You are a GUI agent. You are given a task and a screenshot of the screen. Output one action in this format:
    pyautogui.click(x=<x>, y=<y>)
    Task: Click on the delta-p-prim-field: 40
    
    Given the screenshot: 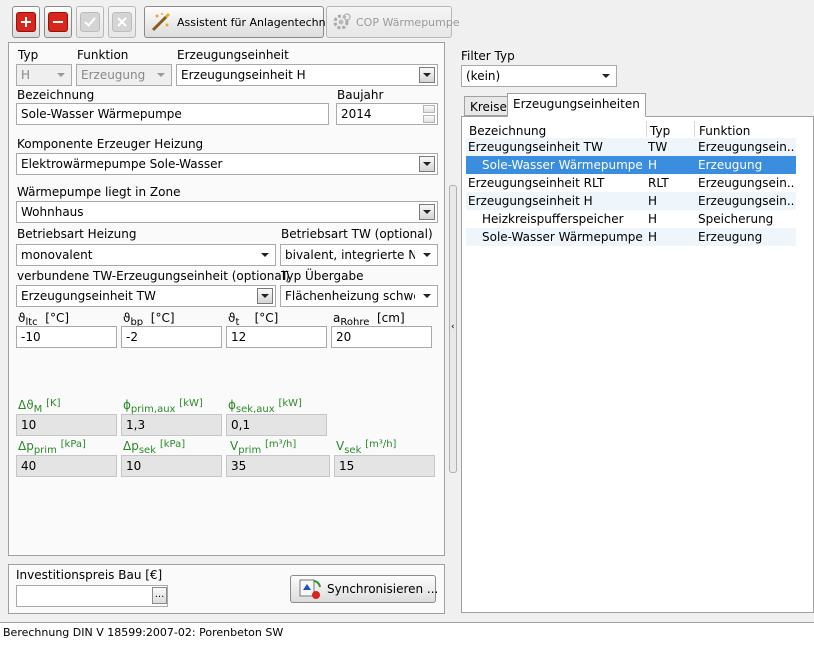 What is the action you would take?
    pyautogui.click(x=66, y=466)
    